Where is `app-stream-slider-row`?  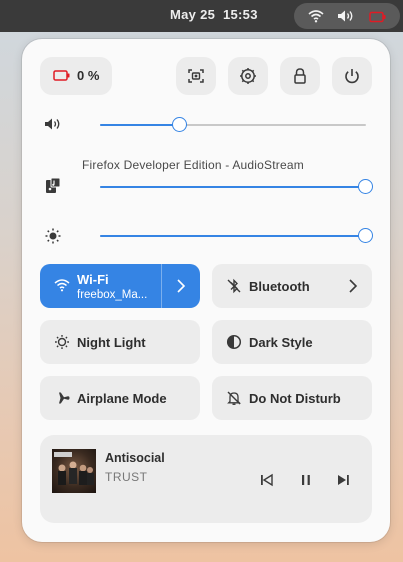 app-stream-slider-row is located at coordinates (206, 187).